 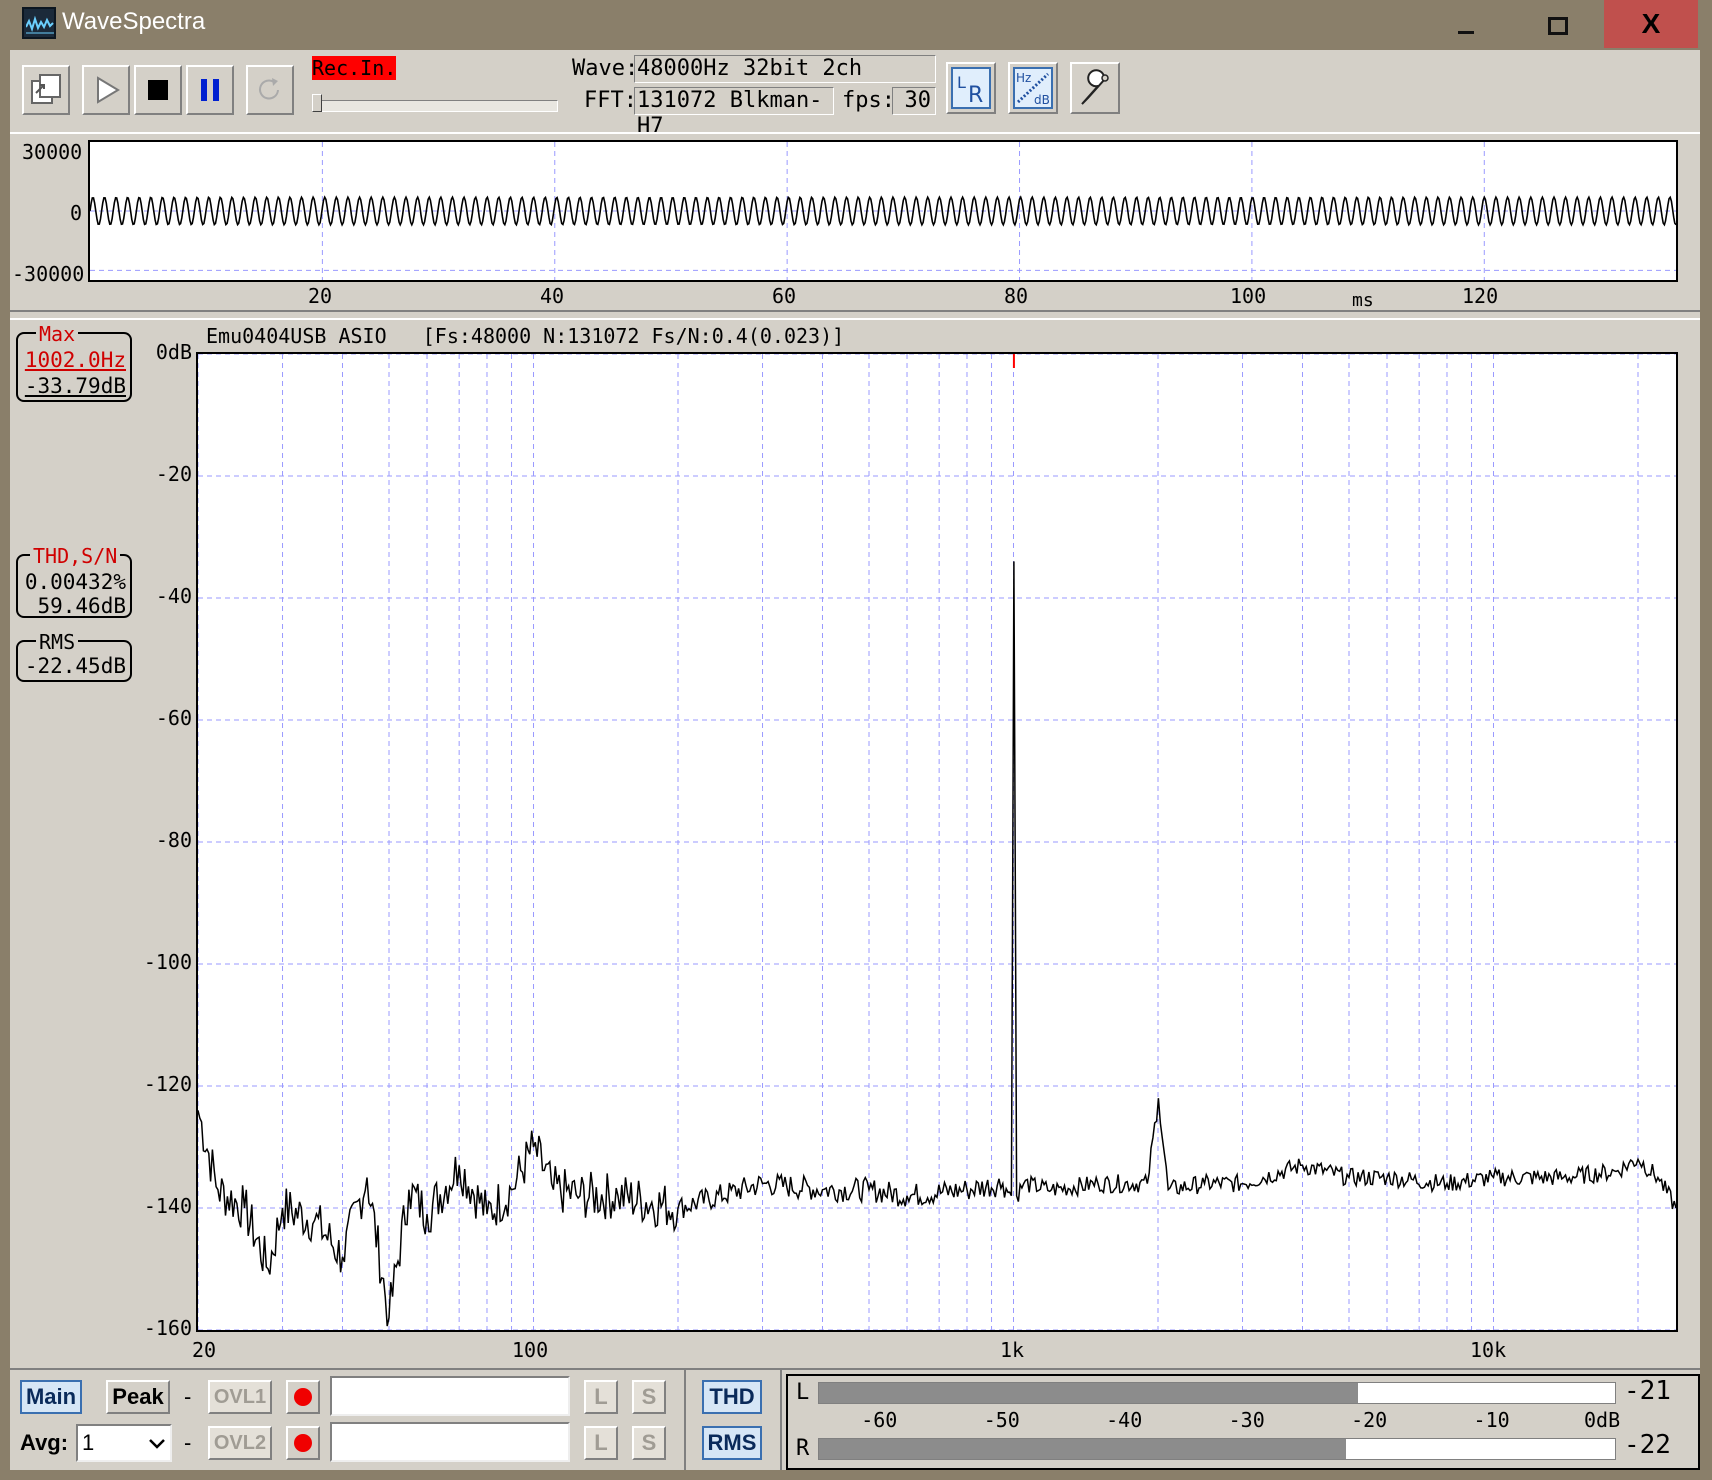 I want to click on wave-label: Wave:, so click(x=605, y=68).